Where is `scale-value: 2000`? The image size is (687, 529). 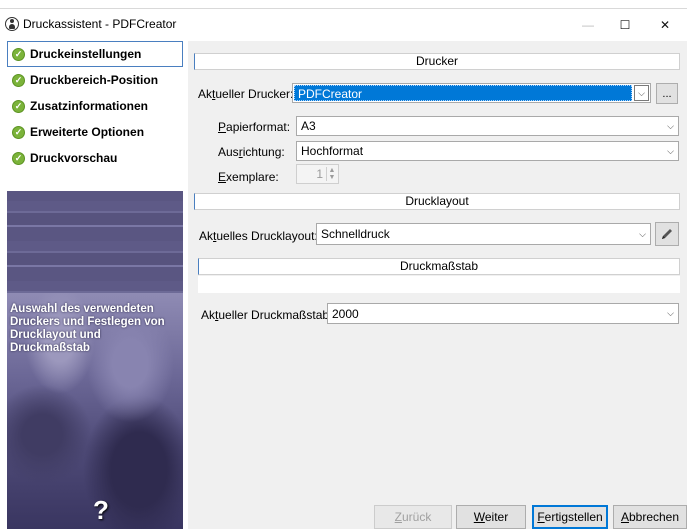
scale-value: 2000 is located at coordinates (345, 313).